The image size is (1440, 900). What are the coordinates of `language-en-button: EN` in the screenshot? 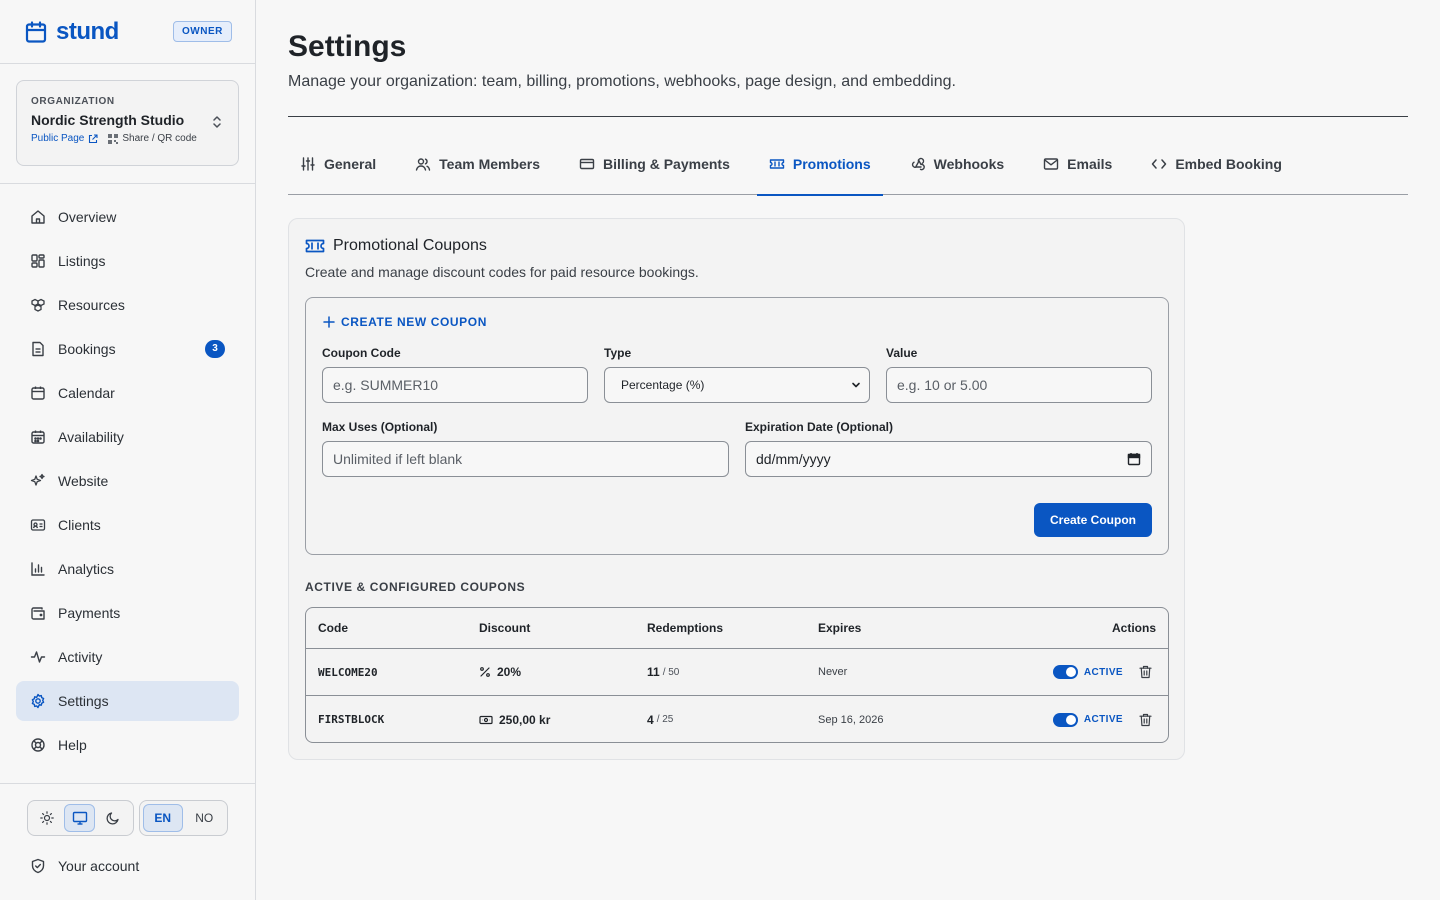 It's located at (163, 818).